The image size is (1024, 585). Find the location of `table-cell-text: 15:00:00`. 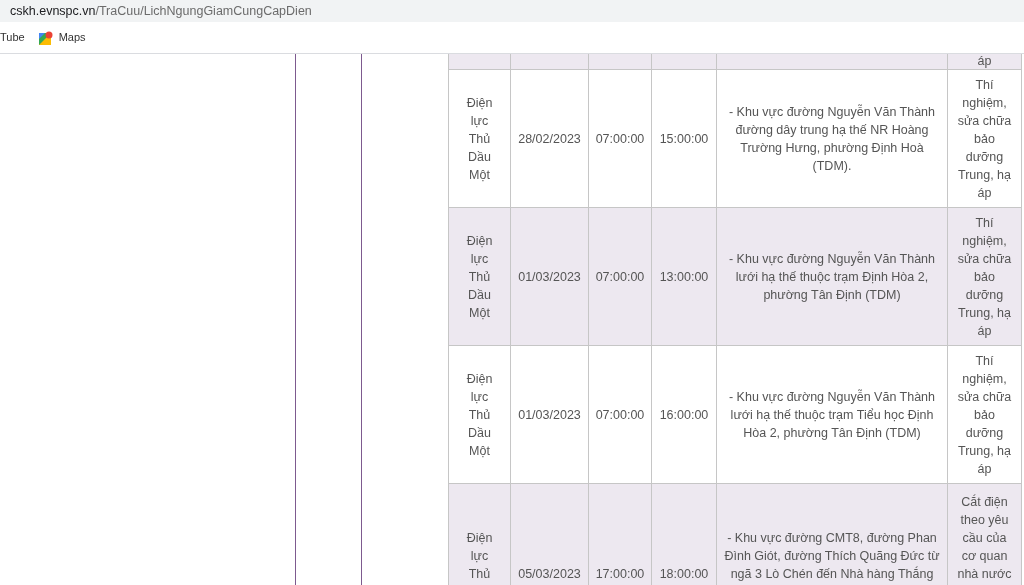

table-cell-text: 15:00:00 is located at coordinates (684, 139).